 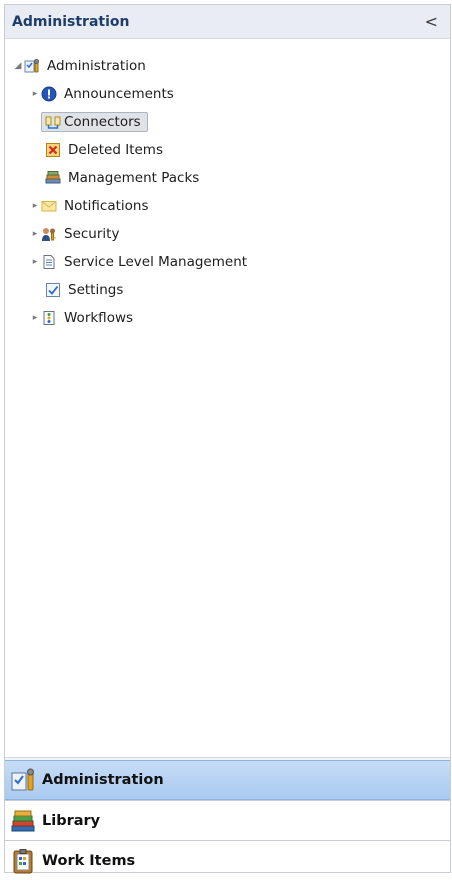 I want to click on tree-item-workflows: ▸ Workflows, so click(x=82, y=318).